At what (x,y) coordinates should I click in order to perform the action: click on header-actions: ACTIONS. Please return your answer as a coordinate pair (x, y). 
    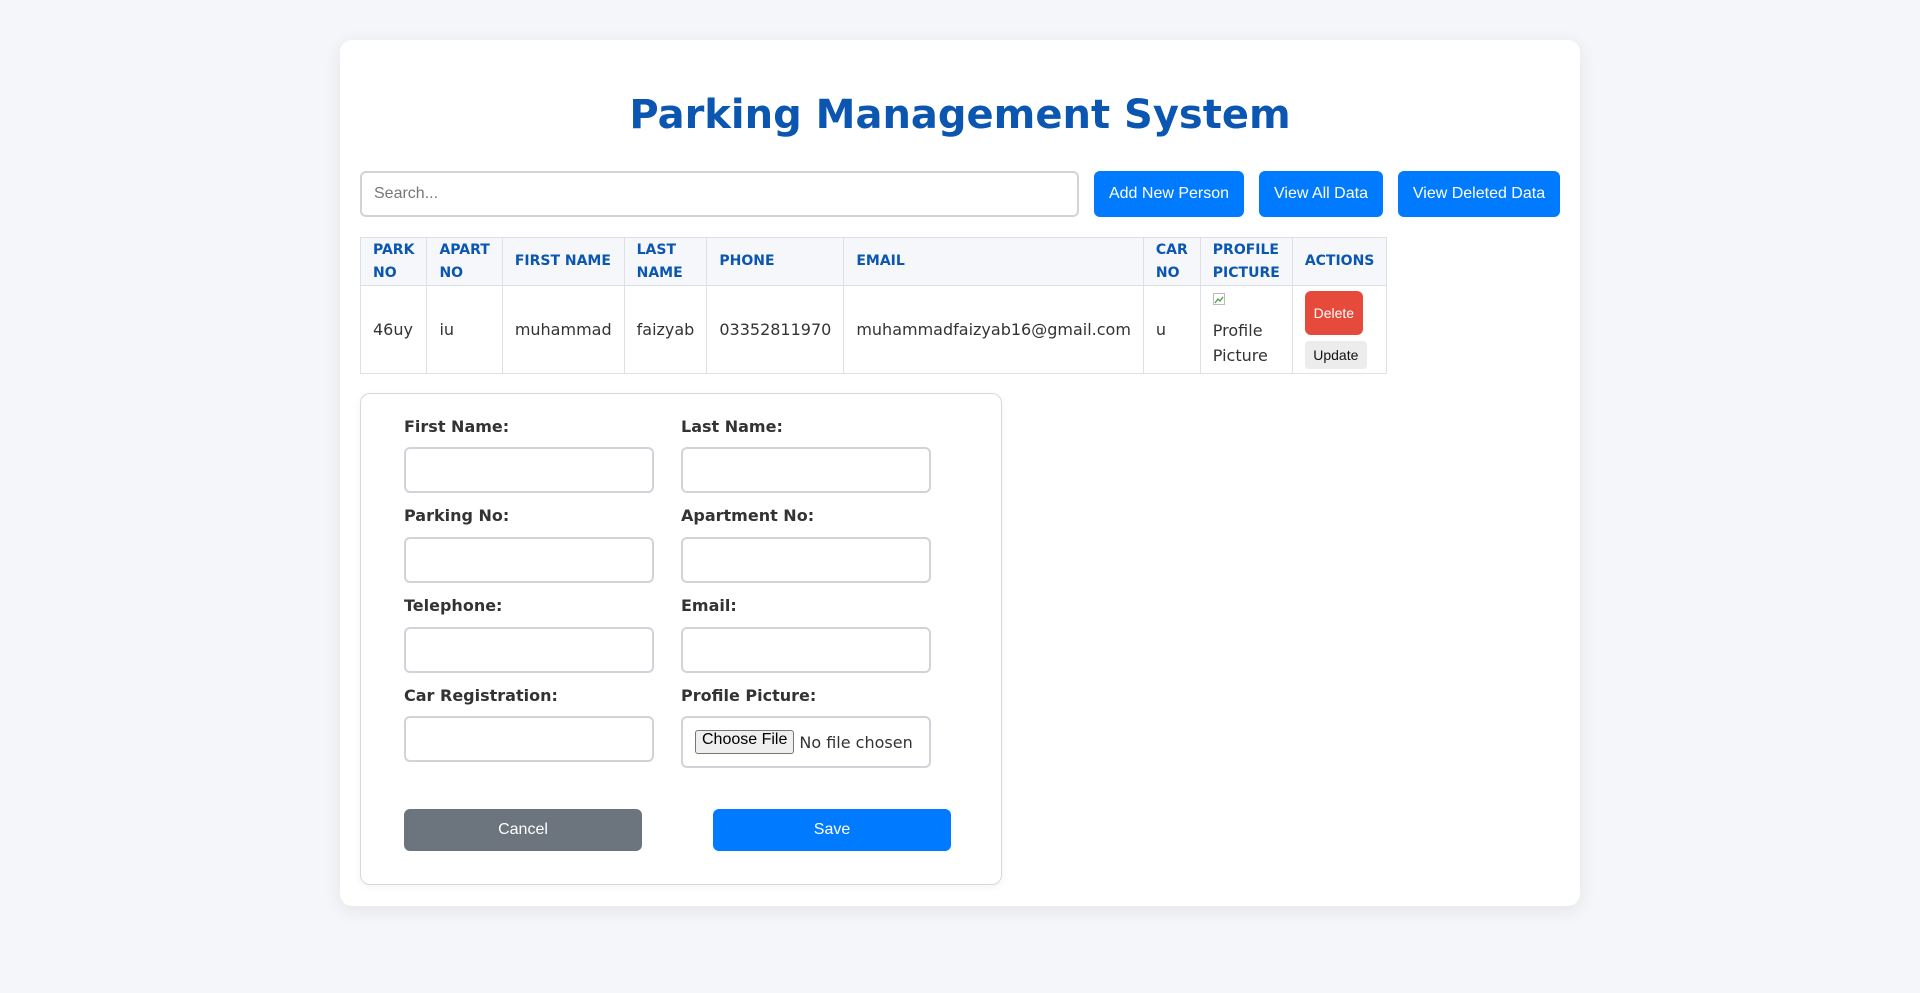
    Looking at the image, I should click on (1339, 261).